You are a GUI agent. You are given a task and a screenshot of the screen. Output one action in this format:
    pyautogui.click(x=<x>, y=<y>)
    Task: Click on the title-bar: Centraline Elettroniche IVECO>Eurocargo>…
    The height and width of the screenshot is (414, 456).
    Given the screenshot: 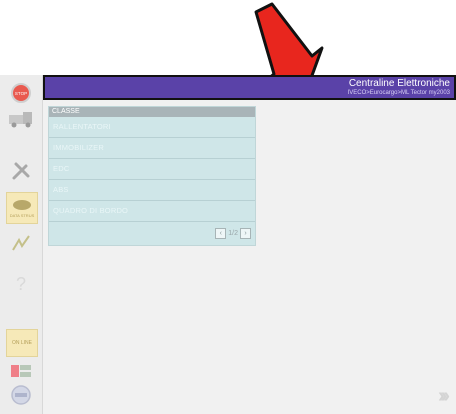 What is the action you would take?
    pyautogui.click(x=249, y=87)
    